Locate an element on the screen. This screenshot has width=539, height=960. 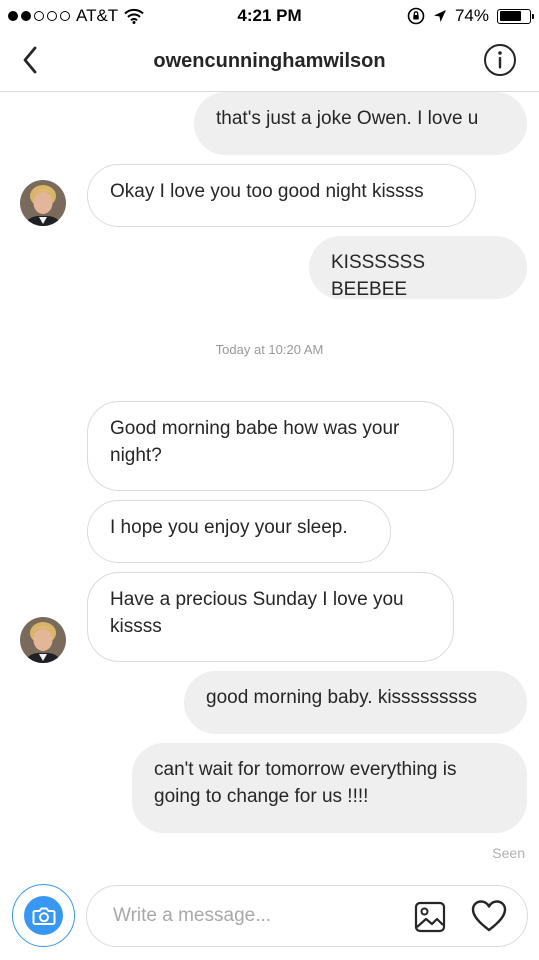
message-bubble-outgoing: good morning baby. kisssssssss is located at coordinates (355, 702).